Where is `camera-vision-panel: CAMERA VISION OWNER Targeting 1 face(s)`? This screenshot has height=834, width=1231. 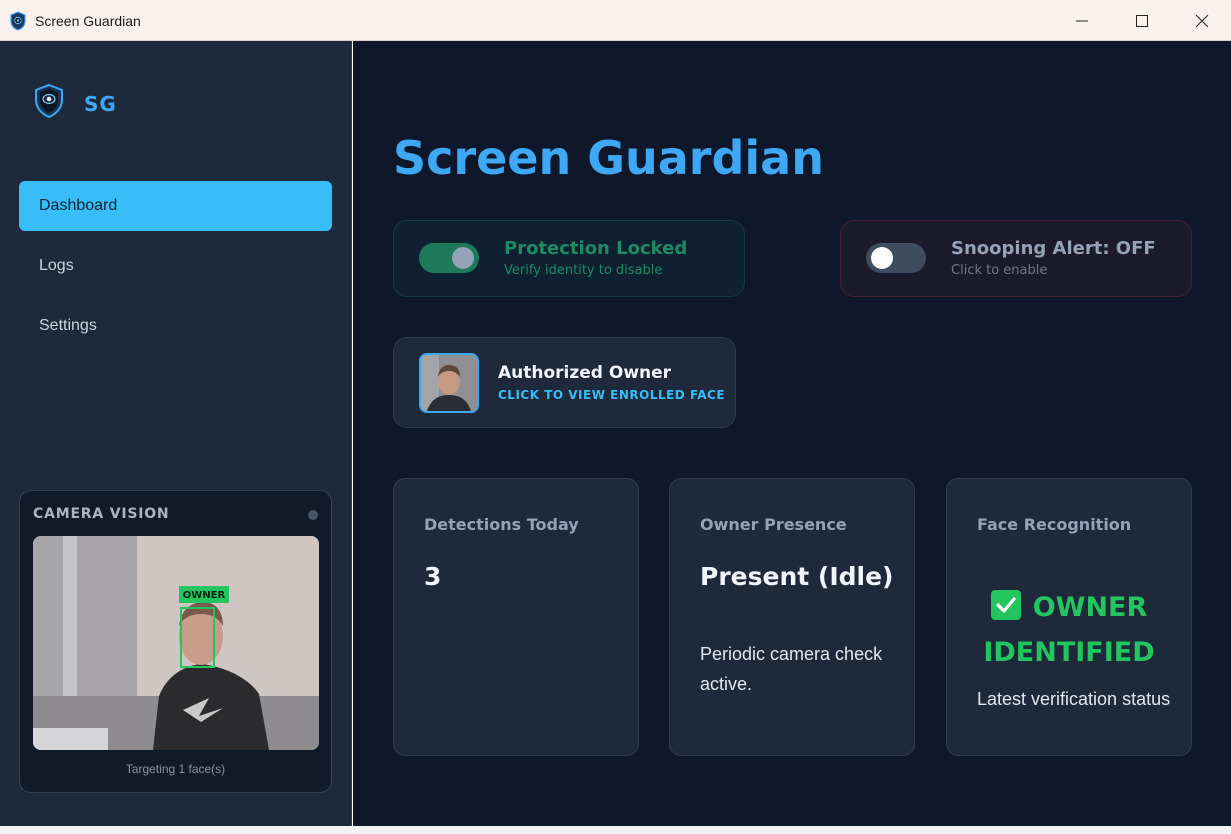 camera-vision-panel: CAMERA VISION OWNER Targeting 1 face(s) is located at coordinates (175, 641).